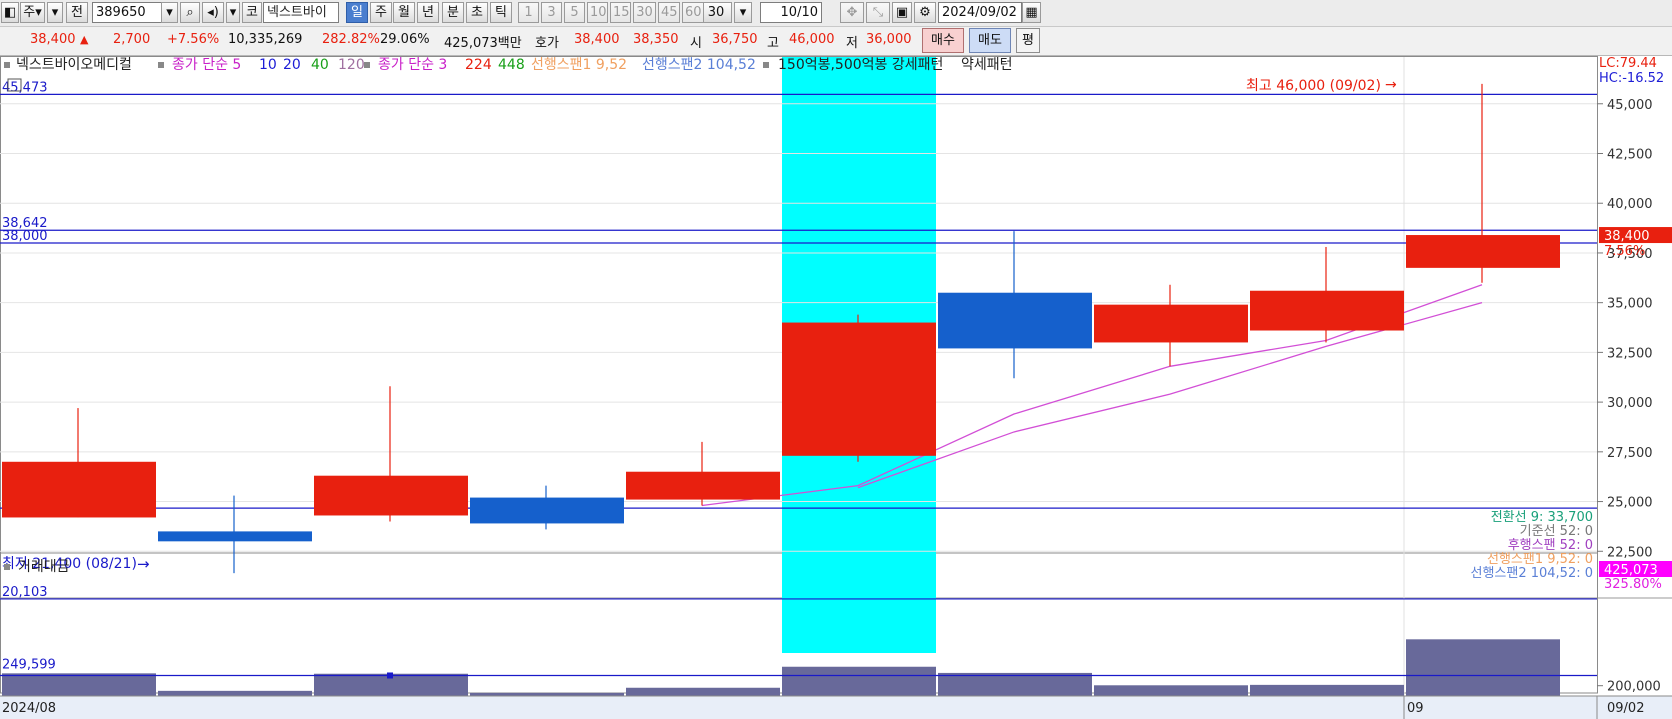  Describe the element at coordinates (597, 12) in the screenshot. I see `tick-button: 10` at that location.